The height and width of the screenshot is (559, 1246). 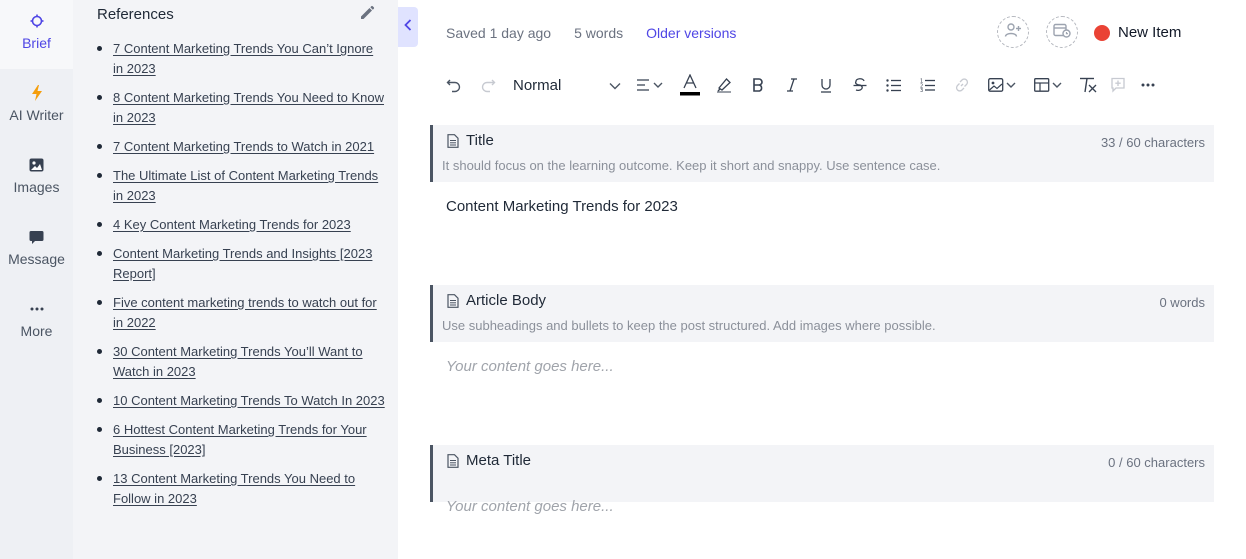 I want to click on link-icon, so click(x=962, y=85).